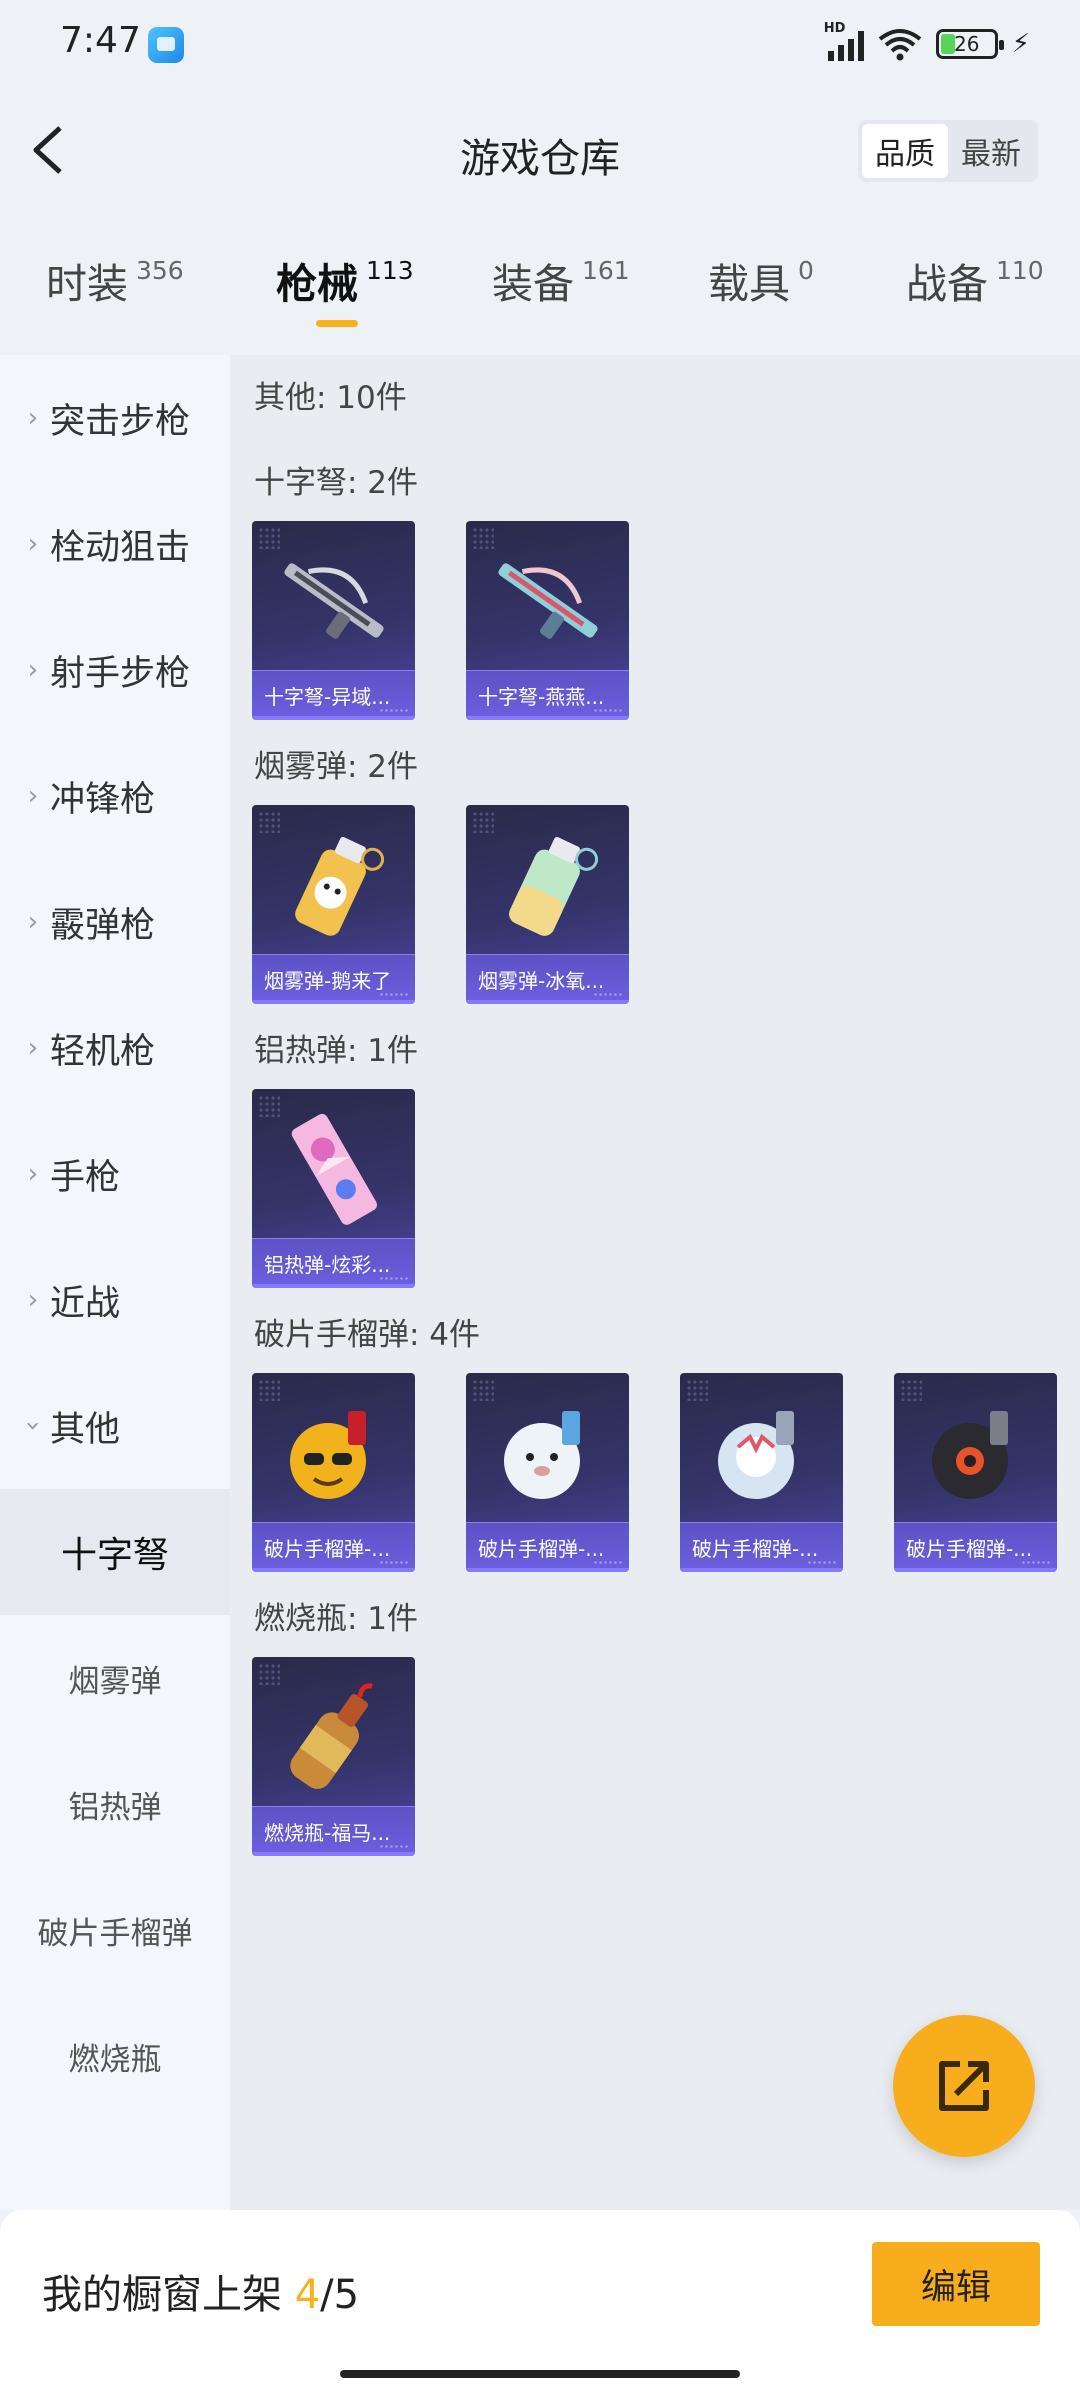 The image size is (1080, 2400). Describe the element at coordinates (103, 925) in the screenshot. I see `sidebar-item-label: 霰弹枪` at that location.